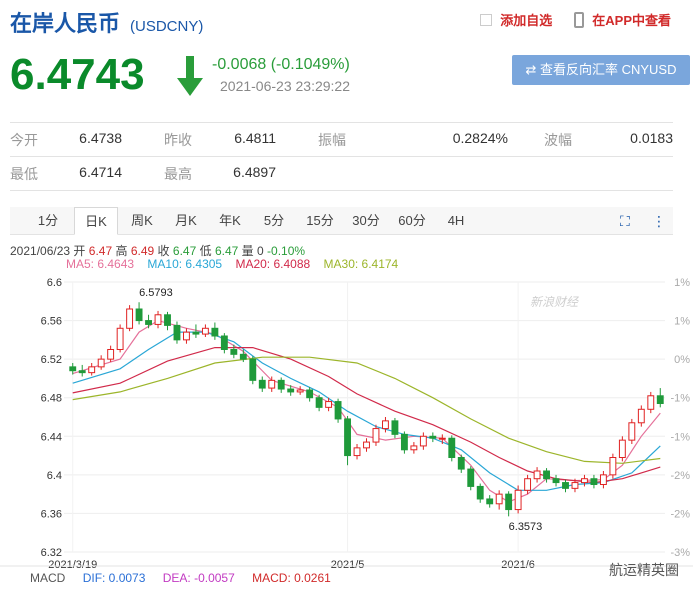 The width and height of the screenshot is (693, 600). What do you see at coordinates (24, 173) in the screenshot?
I see `stat-label: 最低` at bounding box center [24, 173].